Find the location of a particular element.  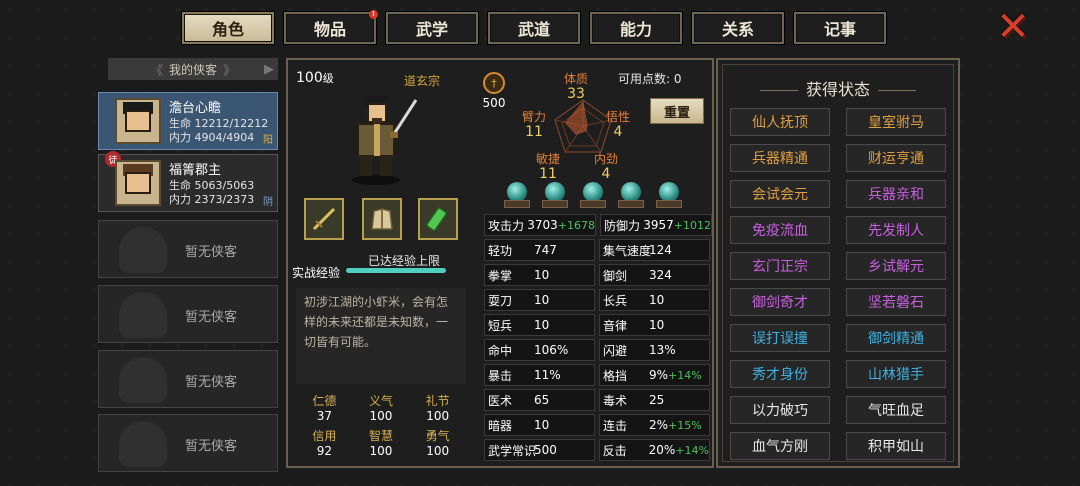

stat-value: 747 is located at coordinates (545, 250).